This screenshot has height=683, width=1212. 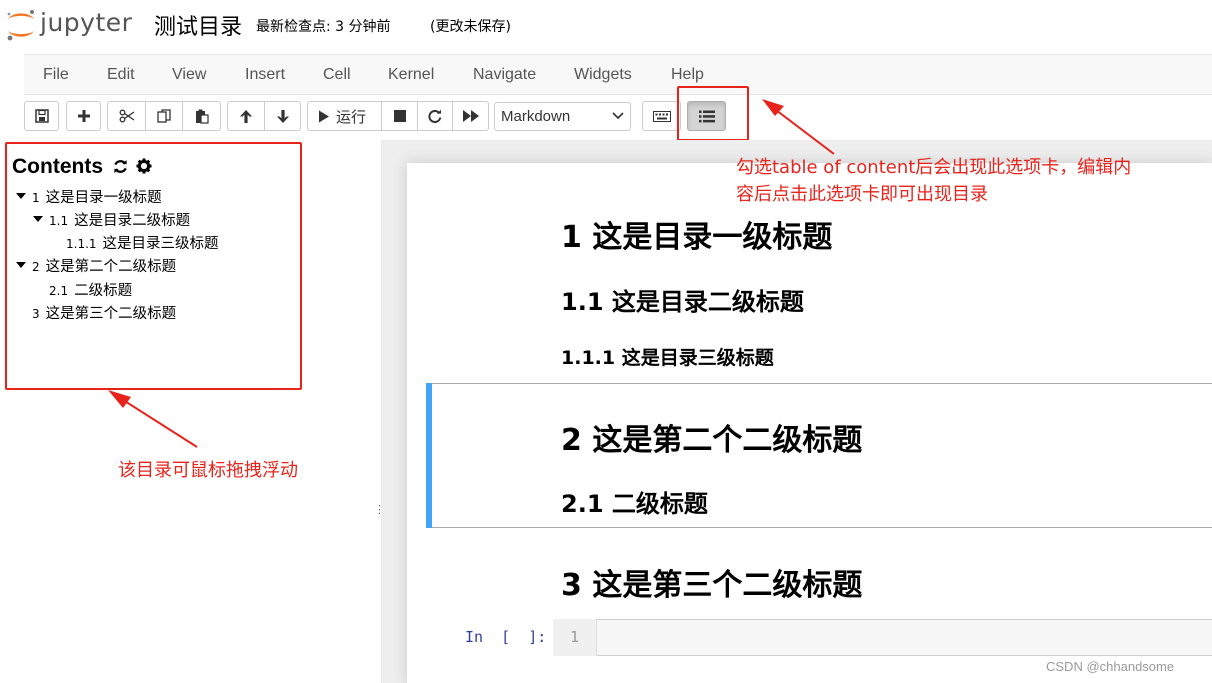 What do you see at coordinates (153, 419) in the screenshot?
I see `arrow-to-toc-panel` at bounding box center [153, 419].